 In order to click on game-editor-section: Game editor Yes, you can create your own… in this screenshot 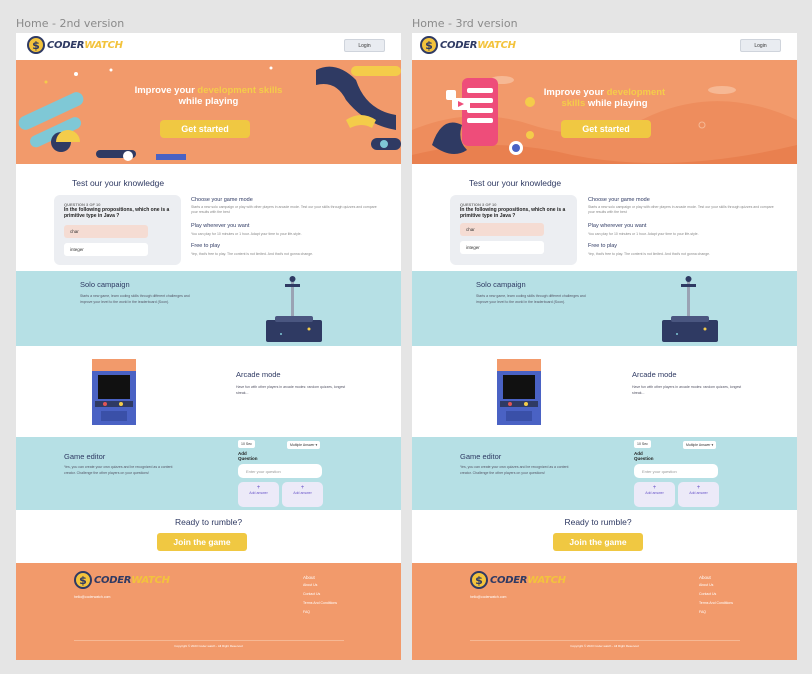, I will do `click(208, 473)`.